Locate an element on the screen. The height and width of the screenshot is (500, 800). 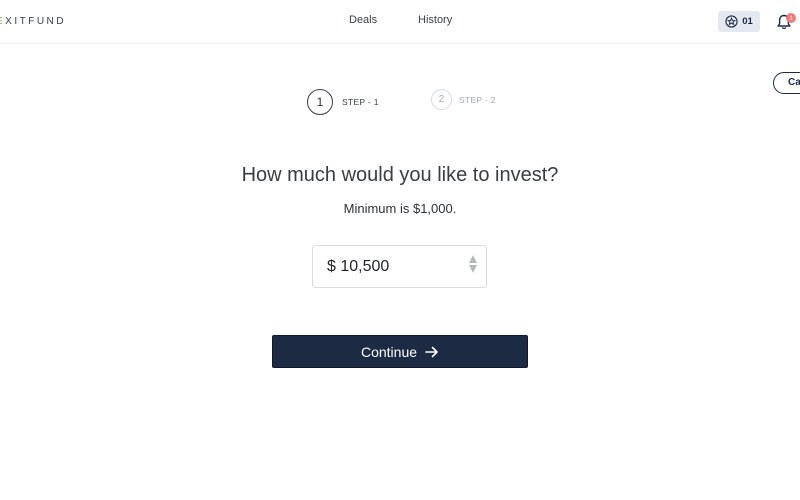
spinner-up-icon is located at coordinates (473, 259).